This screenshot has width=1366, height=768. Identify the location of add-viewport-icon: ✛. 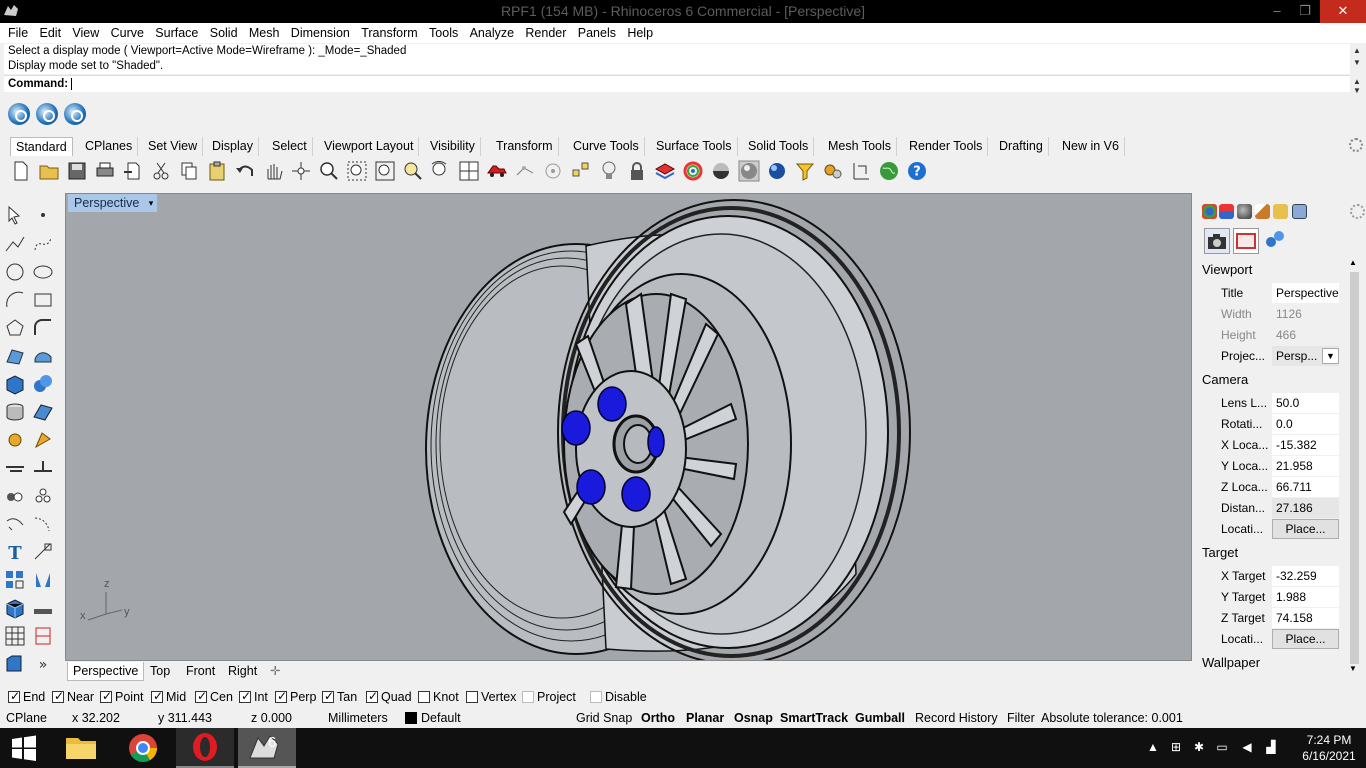
(275, 671).